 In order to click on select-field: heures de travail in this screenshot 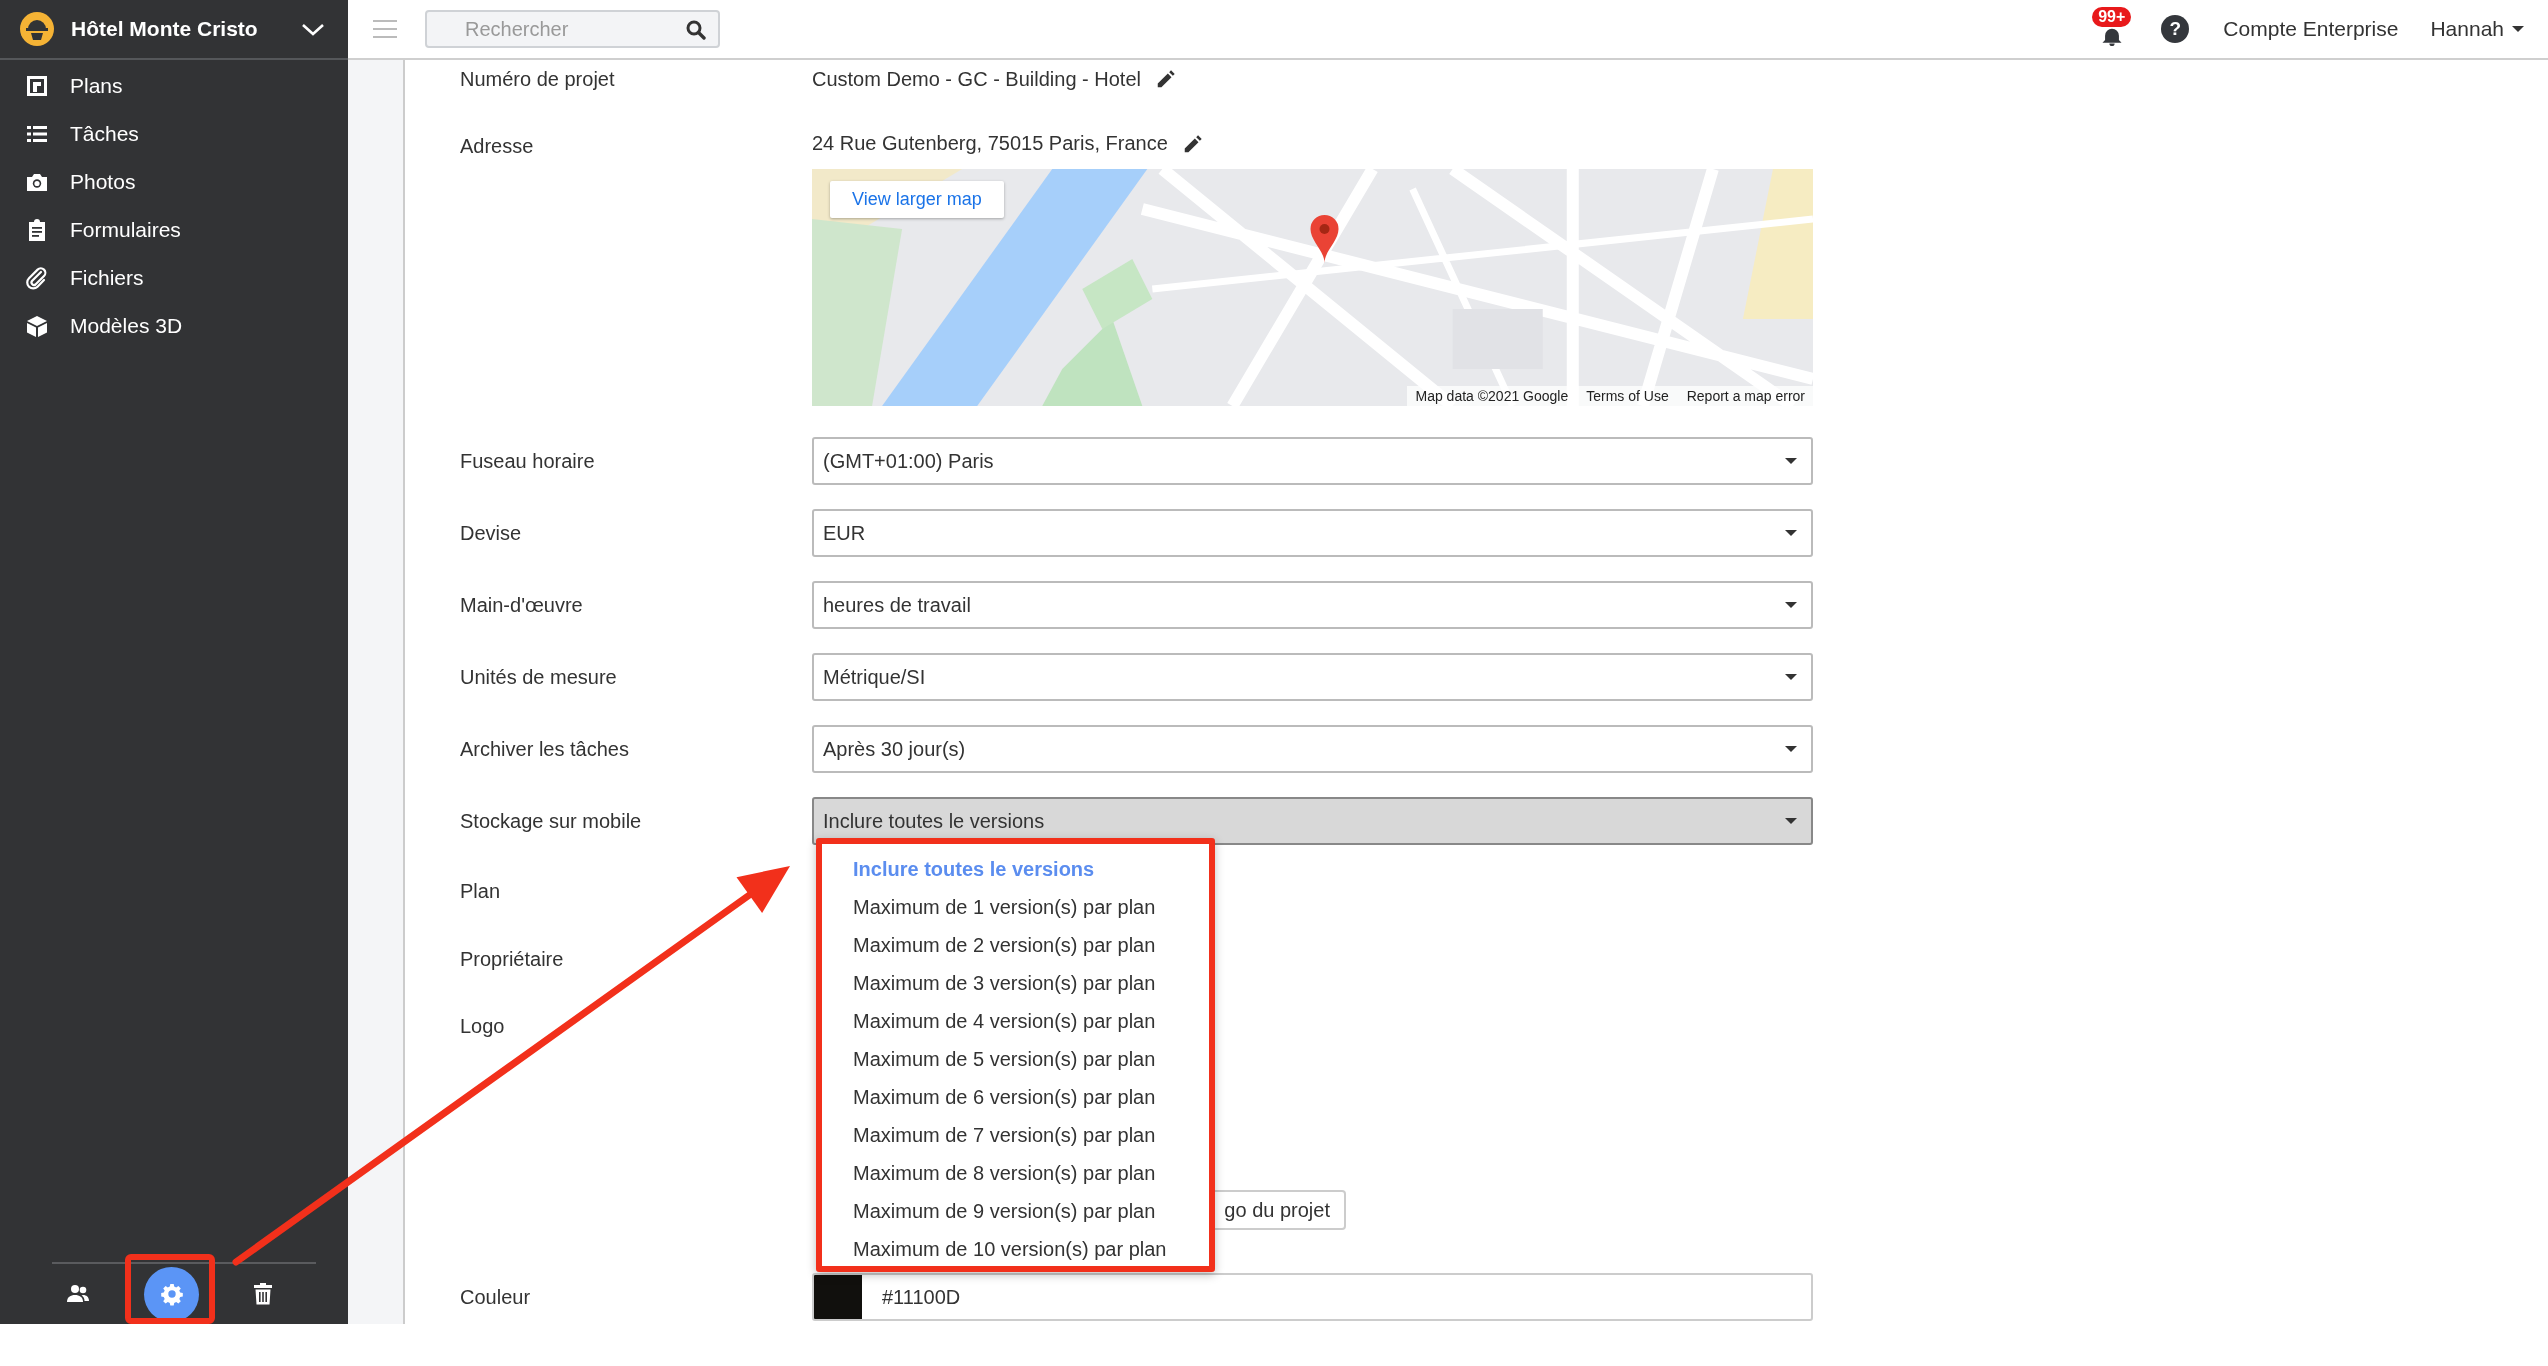, I will do `click(1312, 605)`.